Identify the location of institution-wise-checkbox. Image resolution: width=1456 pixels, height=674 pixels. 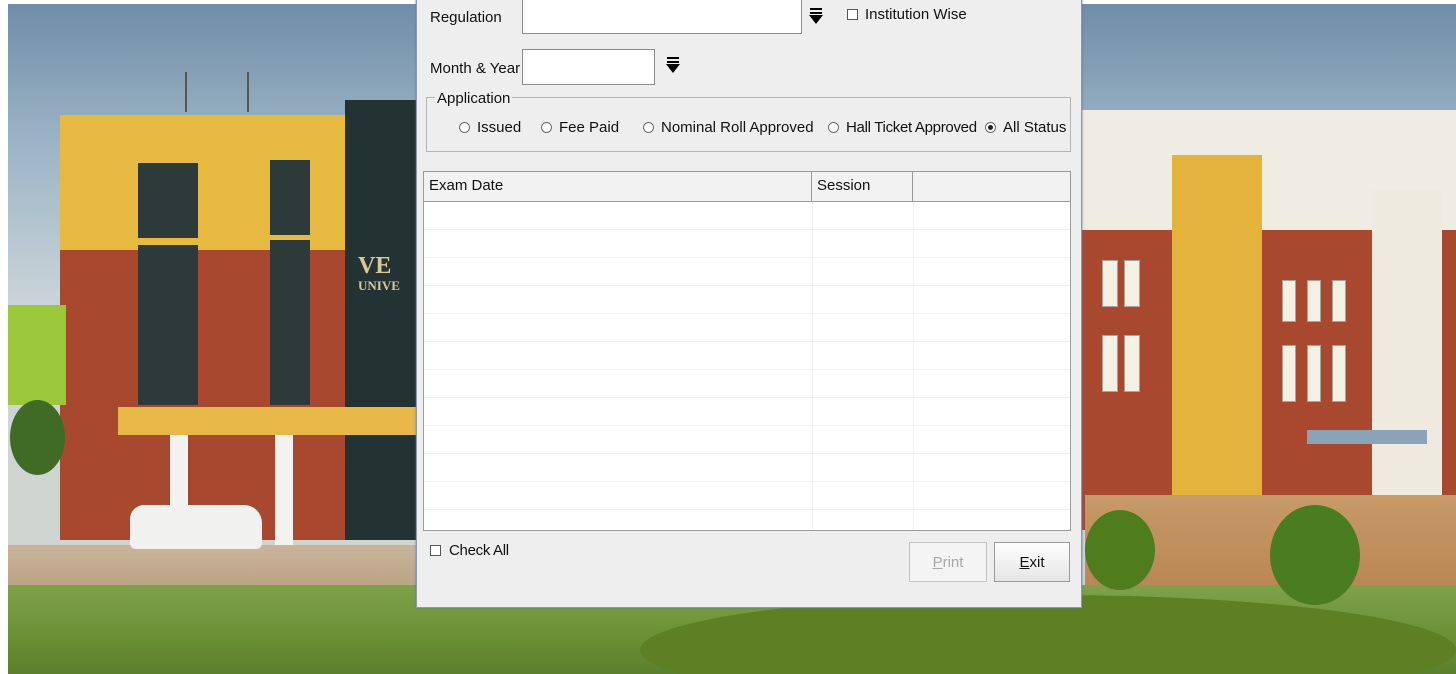
(852, 14).